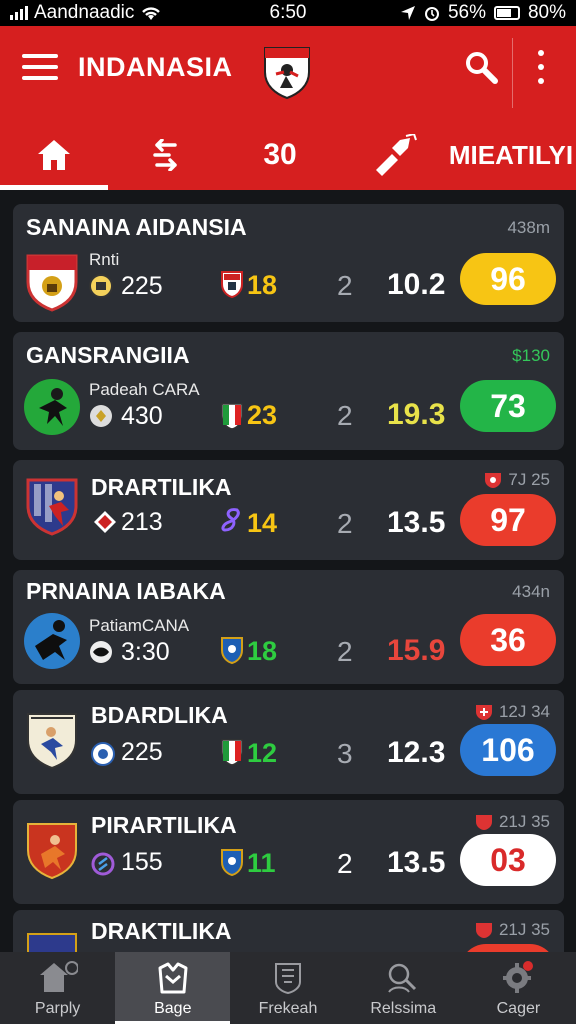  What do you see at coordinates (416, 414) in the screenshot?
I see `odds-value: 19.3` at bounding box center [416, 414].